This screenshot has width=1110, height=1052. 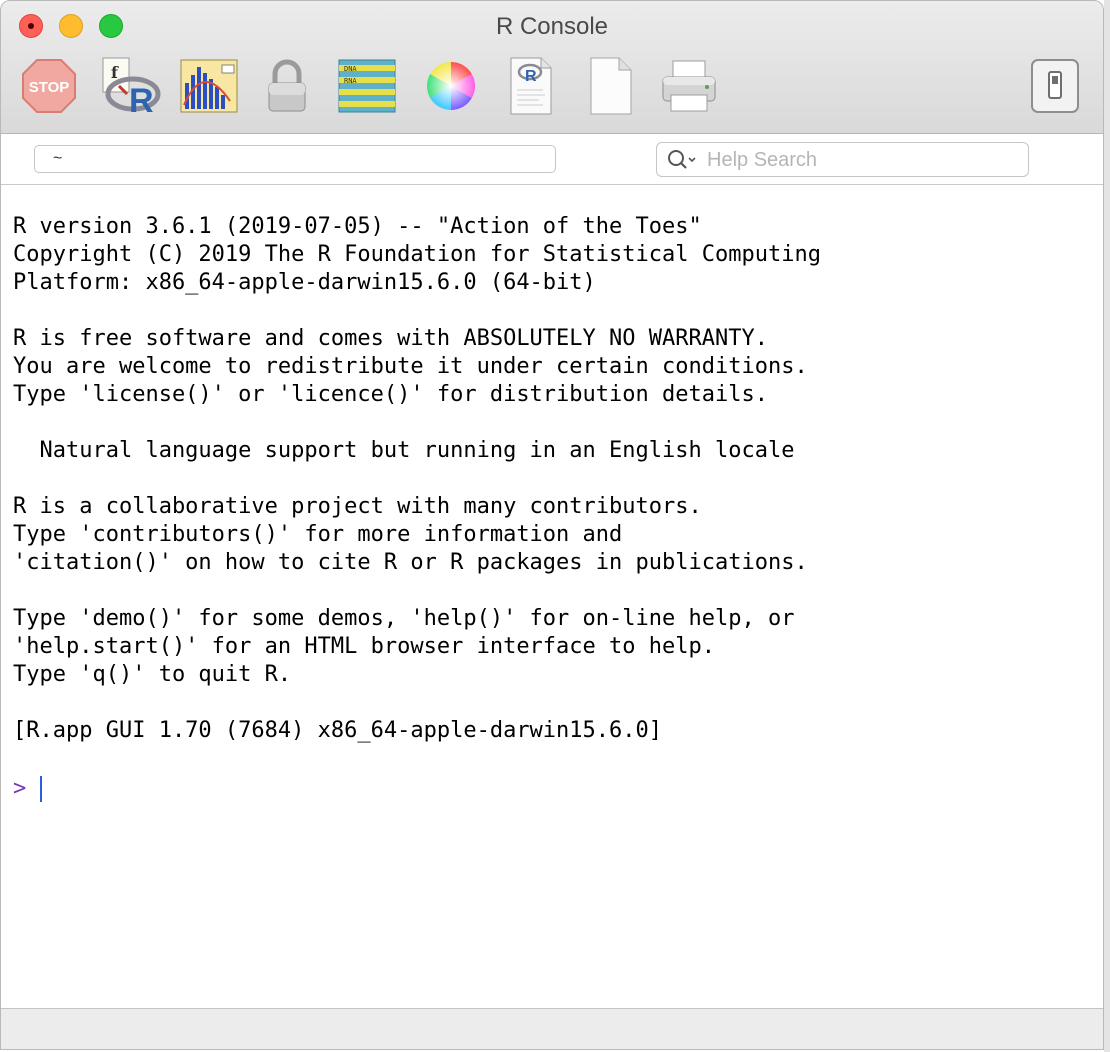 What do you see at coordinates (295, 159) in the screenshot?
I see `working-directory-field: ~` at bounding box center [295, 159].